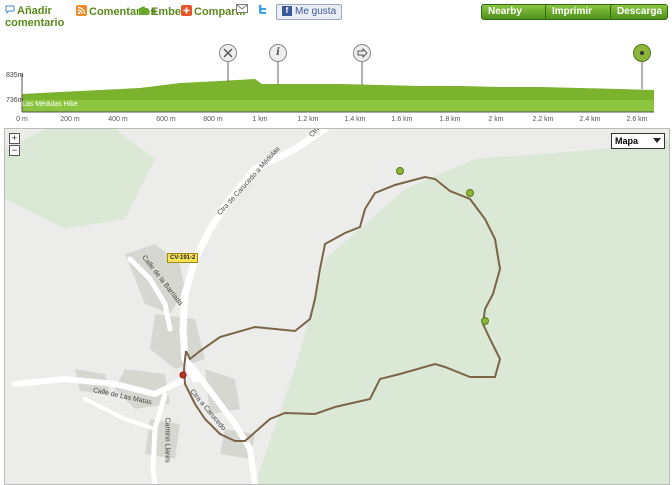 The image size is (672, 485). What do you see at coordinates (287, 11) in the screenshot?
I see `facebook-icon: f` at bounding box center [287, 11].